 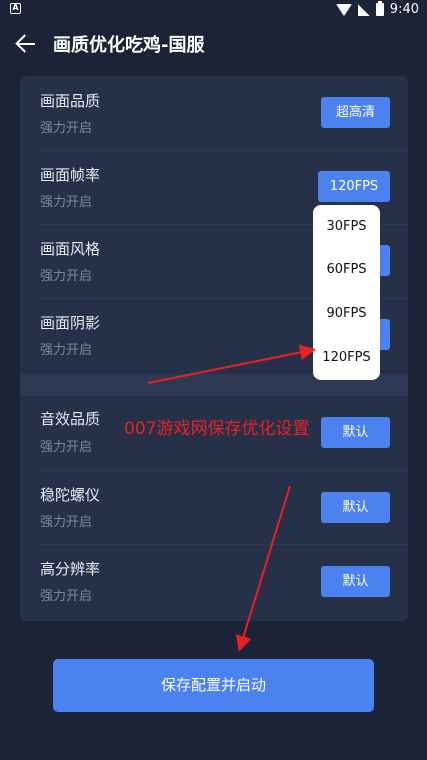 I want to click on gyro-select-button: 默认, so click(x=355, y=507).